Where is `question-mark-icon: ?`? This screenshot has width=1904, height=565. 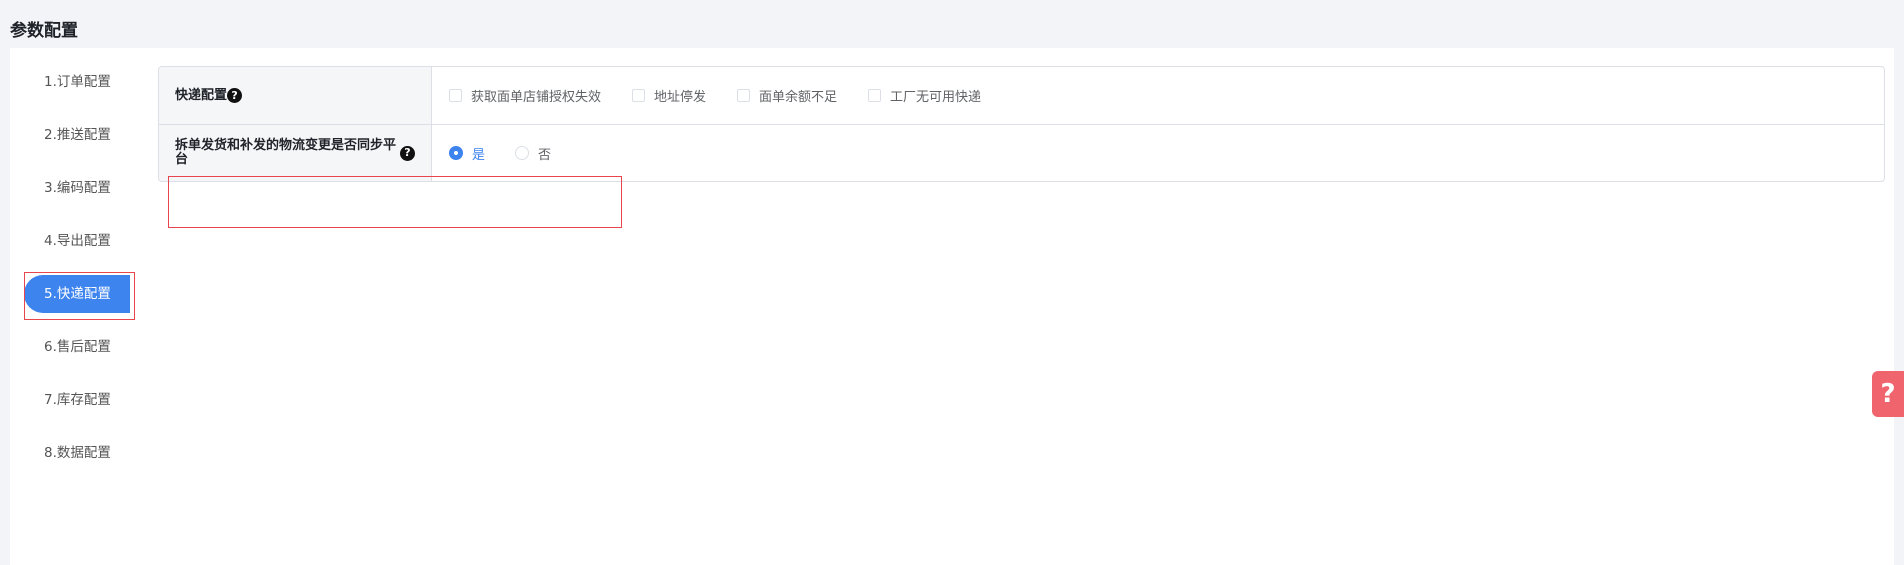 question-mark-icon: ? is located at coordinates (1888, 394).